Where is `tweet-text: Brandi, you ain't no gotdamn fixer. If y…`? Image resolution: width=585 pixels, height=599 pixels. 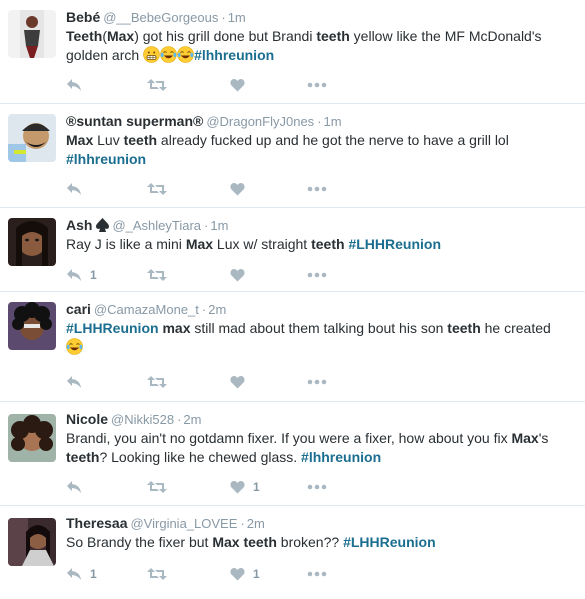 tweet-text: Brandi, you ain't no gotdamn fixer. If y… is located at coordinates (318, 448).